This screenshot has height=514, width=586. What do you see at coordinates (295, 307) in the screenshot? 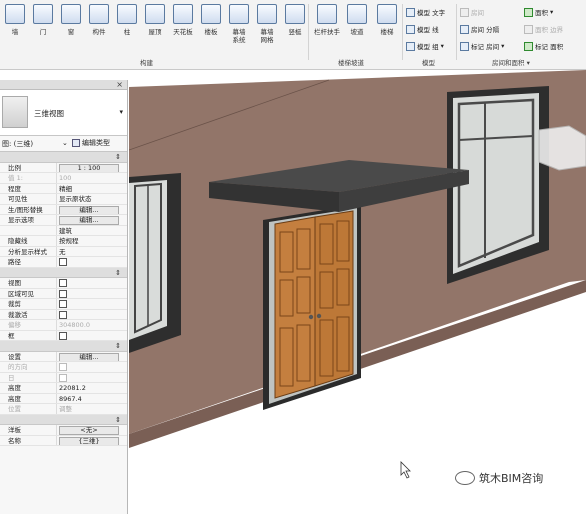
I see `door-left-leaf` at bounding box center [295, 307].